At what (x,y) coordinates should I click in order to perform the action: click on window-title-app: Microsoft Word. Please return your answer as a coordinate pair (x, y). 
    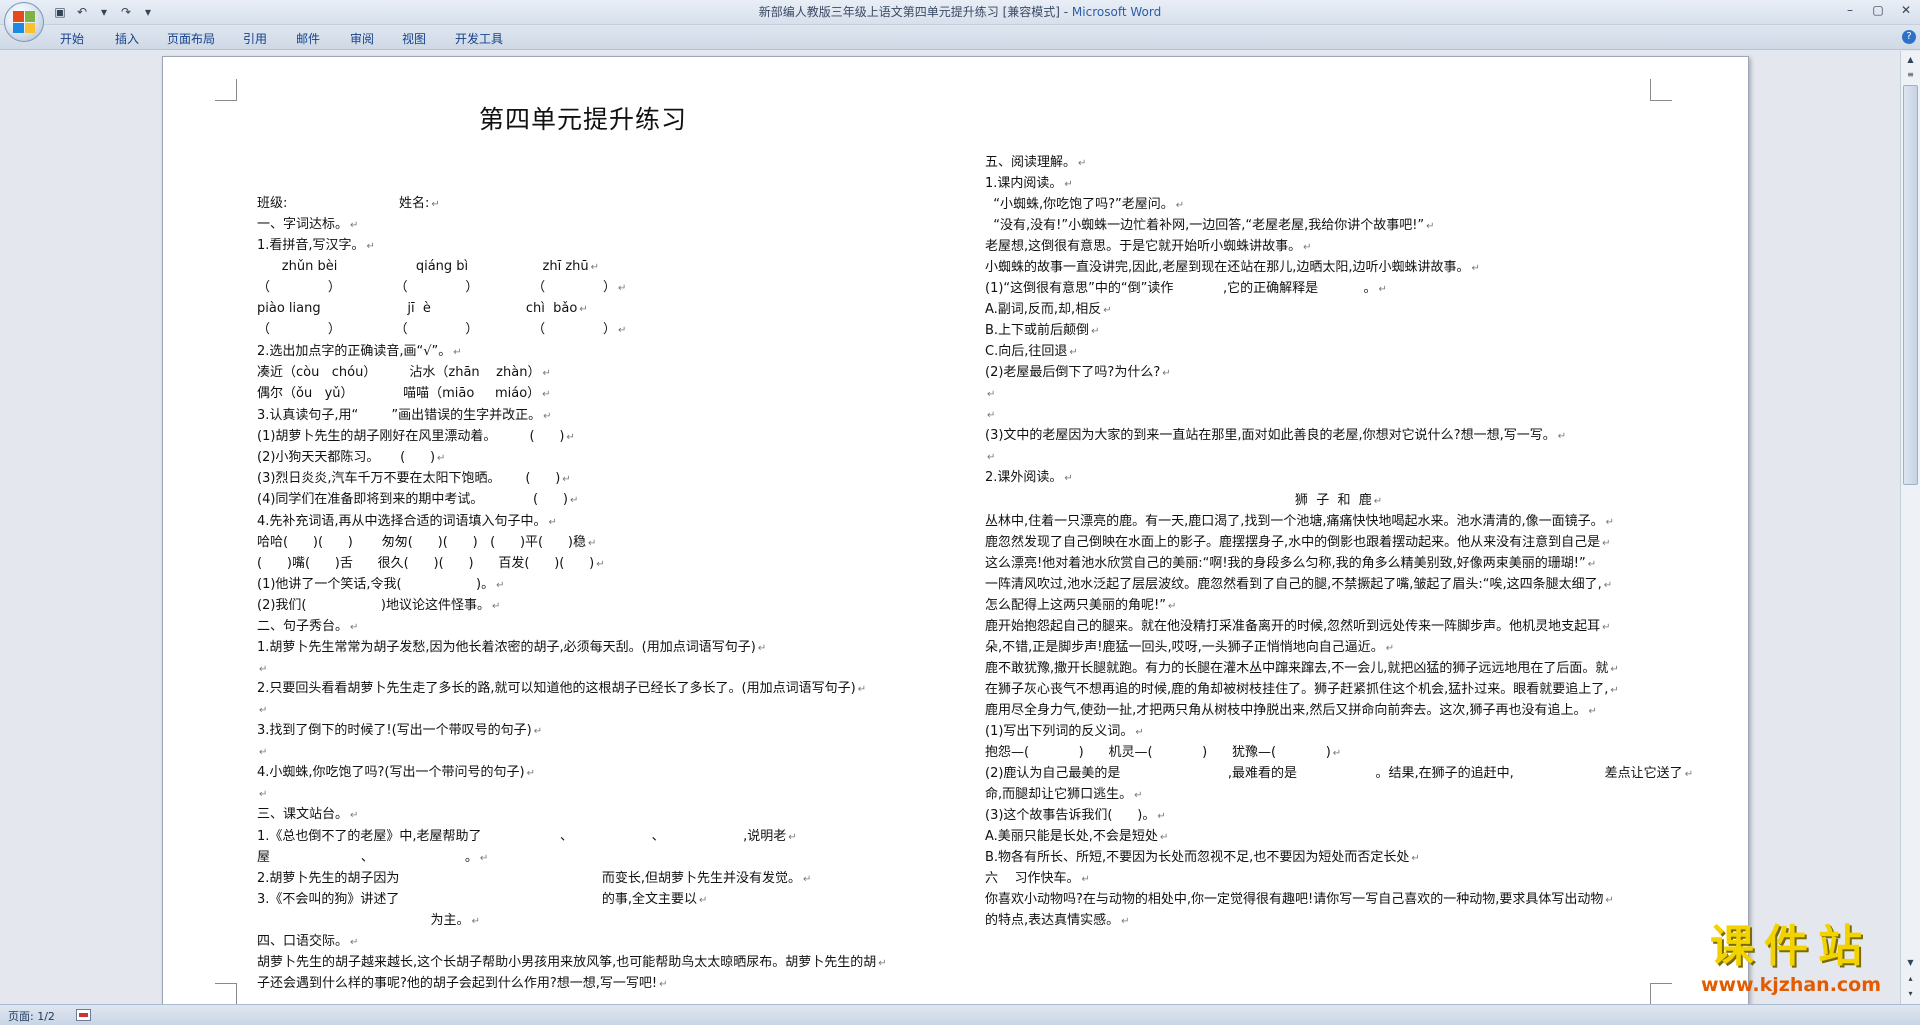
    Looking at the image, I should click on (1116, 12).